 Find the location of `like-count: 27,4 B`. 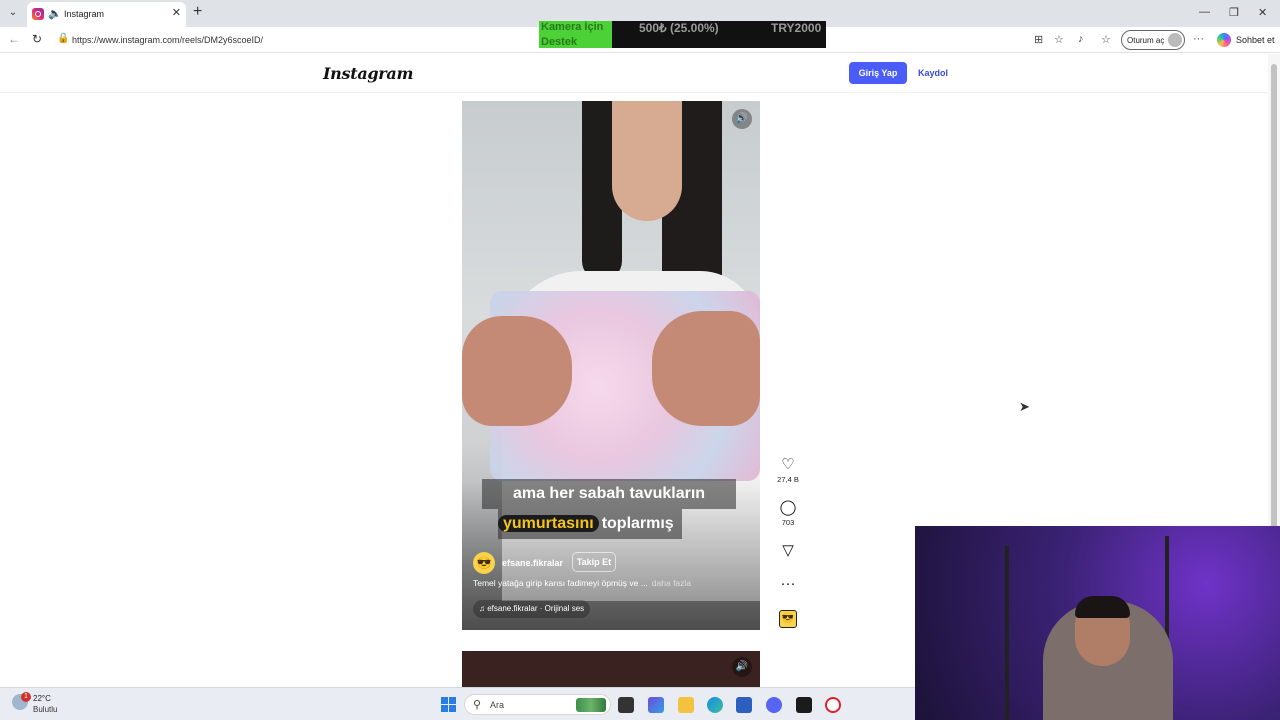

like-count: 27,4 B is located at coordinates (788, 479).